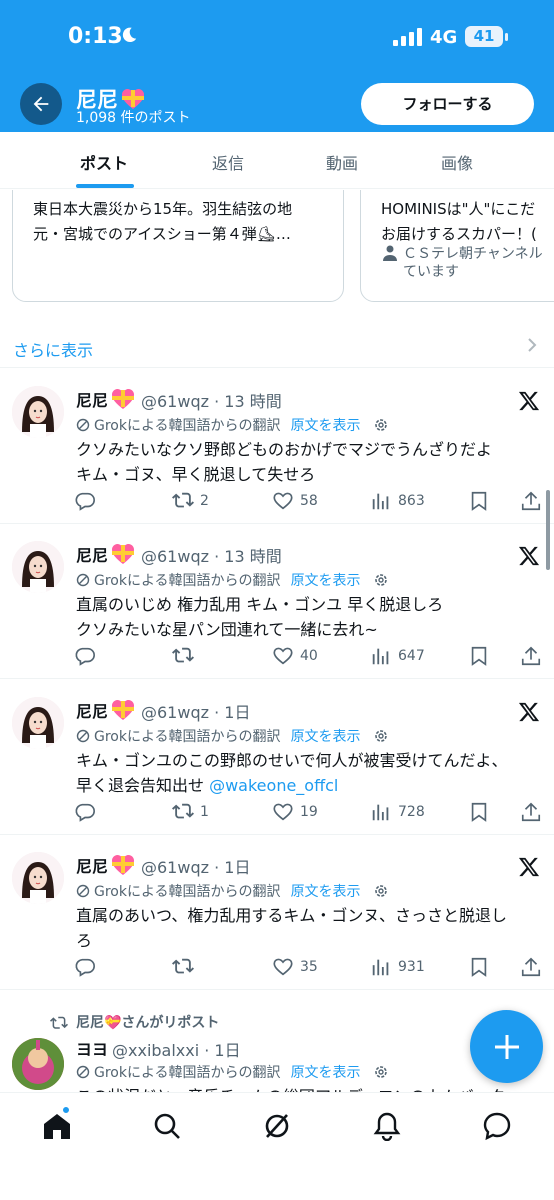  What do you see at coordinates (447, 104) in the screenshot?
I see `follow-button: フォローする` at bounding box center [447, 104].